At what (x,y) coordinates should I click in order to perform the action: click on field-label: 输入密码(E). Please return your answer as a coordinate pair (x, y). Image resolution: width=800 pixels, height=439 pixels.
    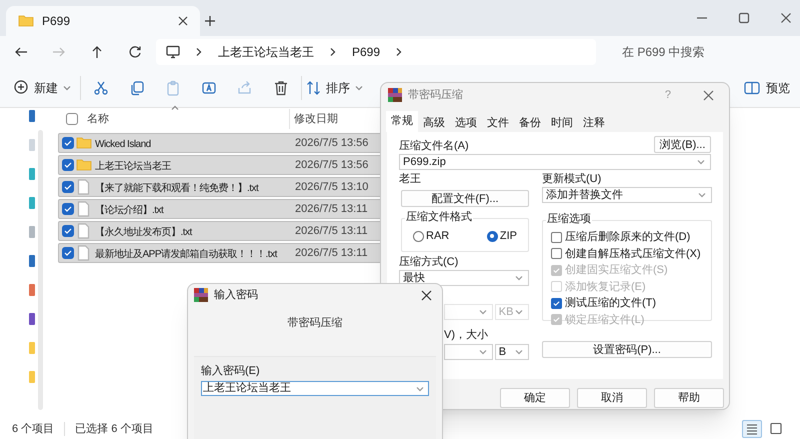
    Looking at the image, I should click on (231, 371).